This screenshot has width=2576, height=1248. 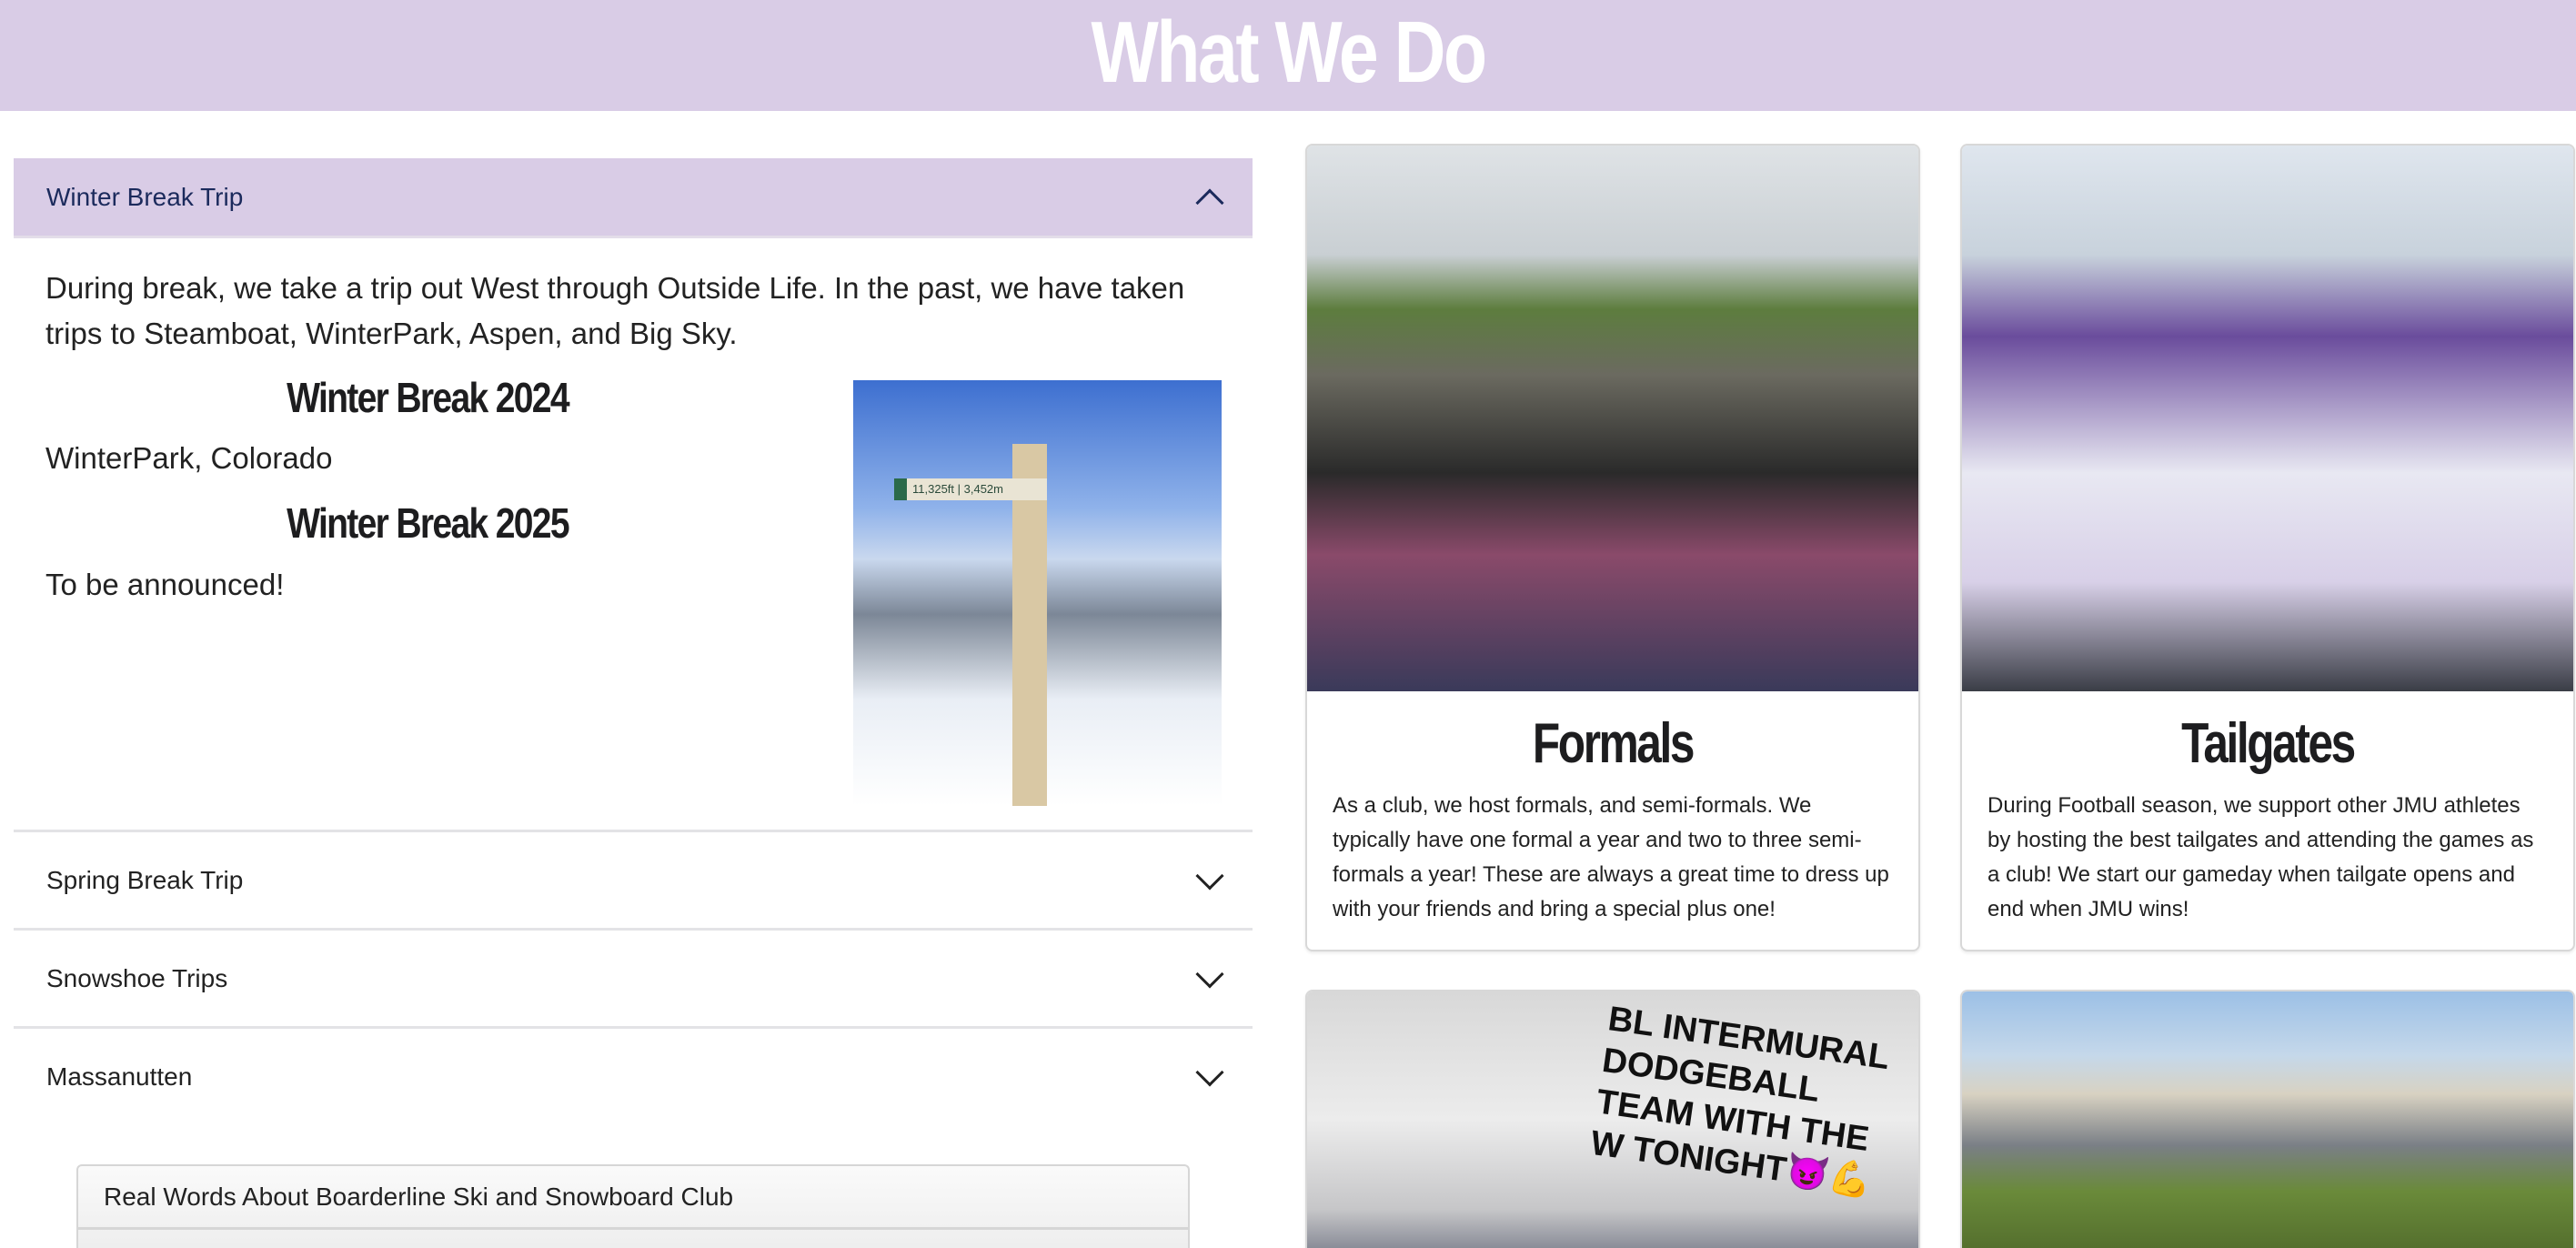 I want to click on accordion-header-winter-break: Winter Break Trip, so click(x=633, y=198).